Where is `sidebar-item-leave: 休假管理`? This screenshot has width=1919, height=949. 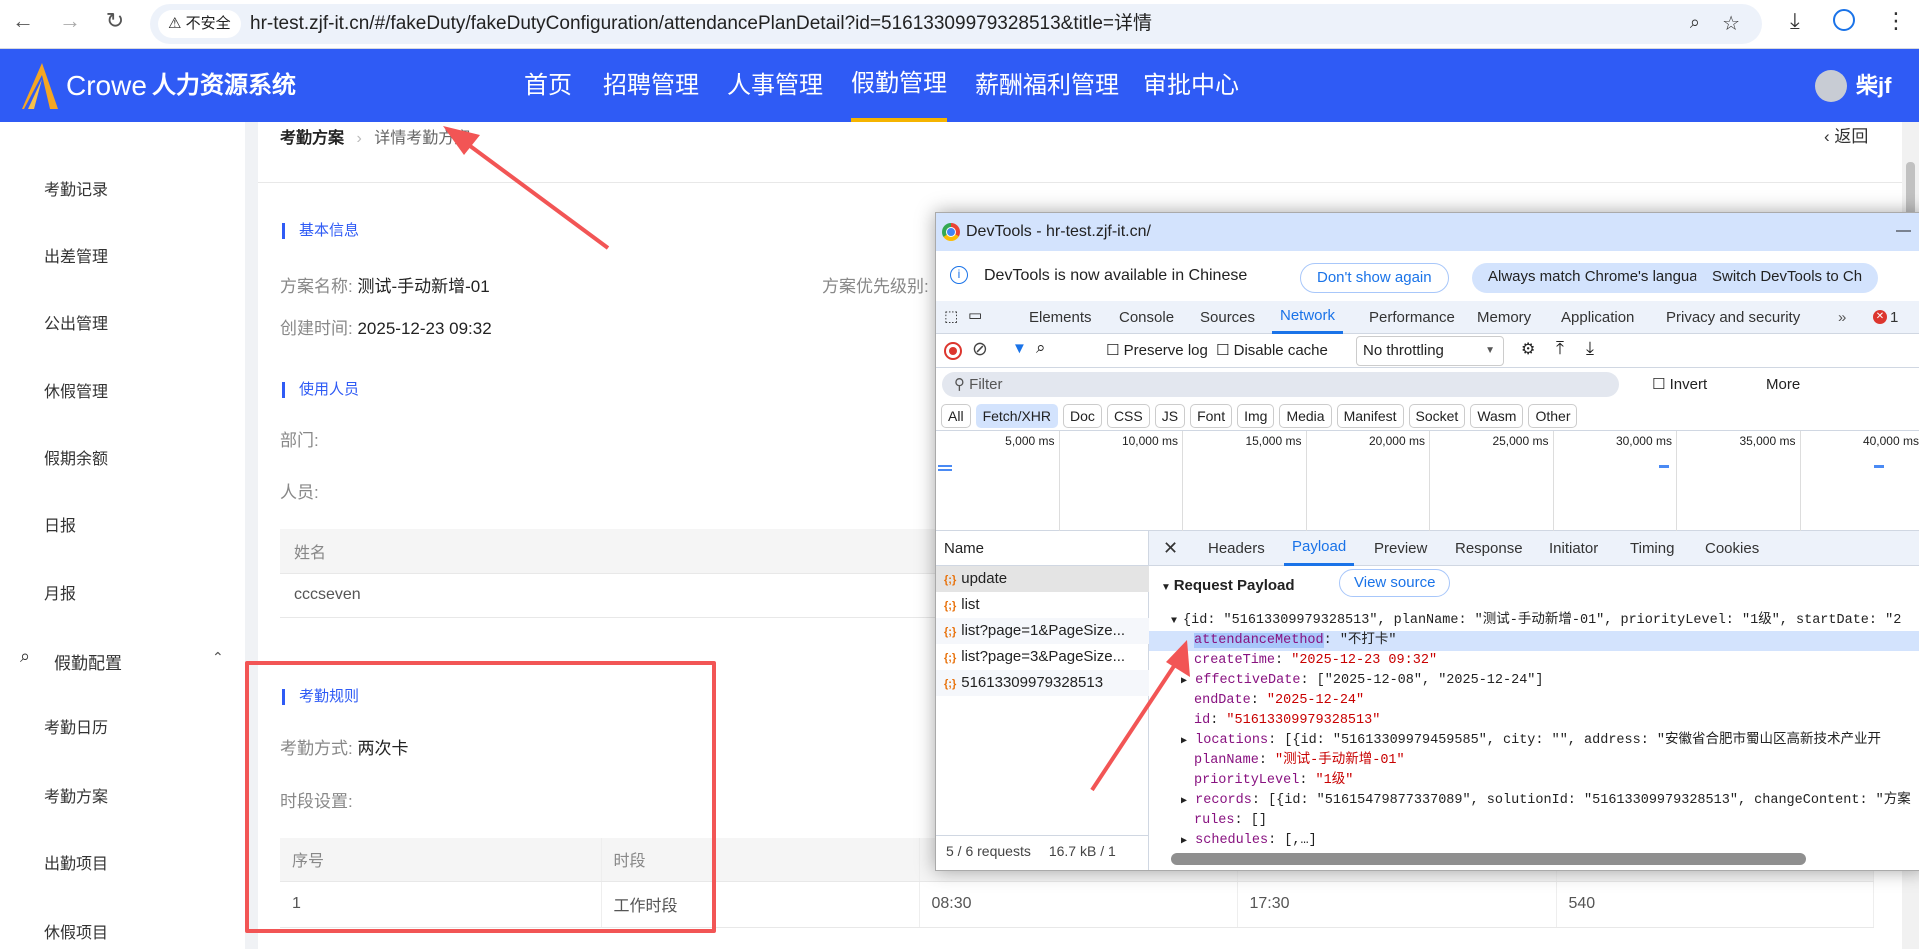 sidebar-item-leave: 休假管理 is located at coordinates (76, 390).